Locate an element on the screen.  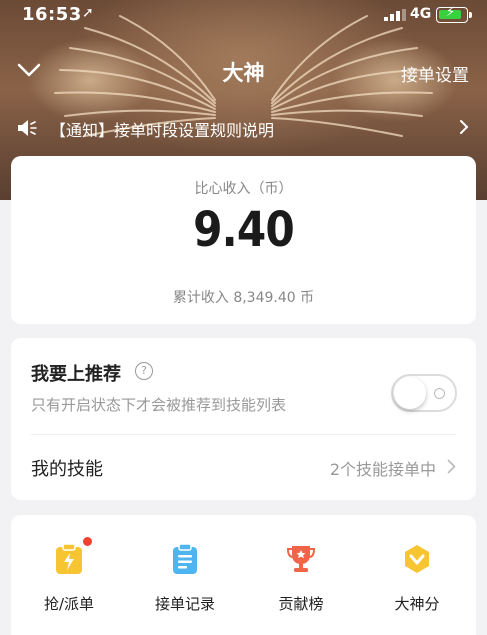
recommend-title: 我要上推荐 is located at coordinates (76, 374).